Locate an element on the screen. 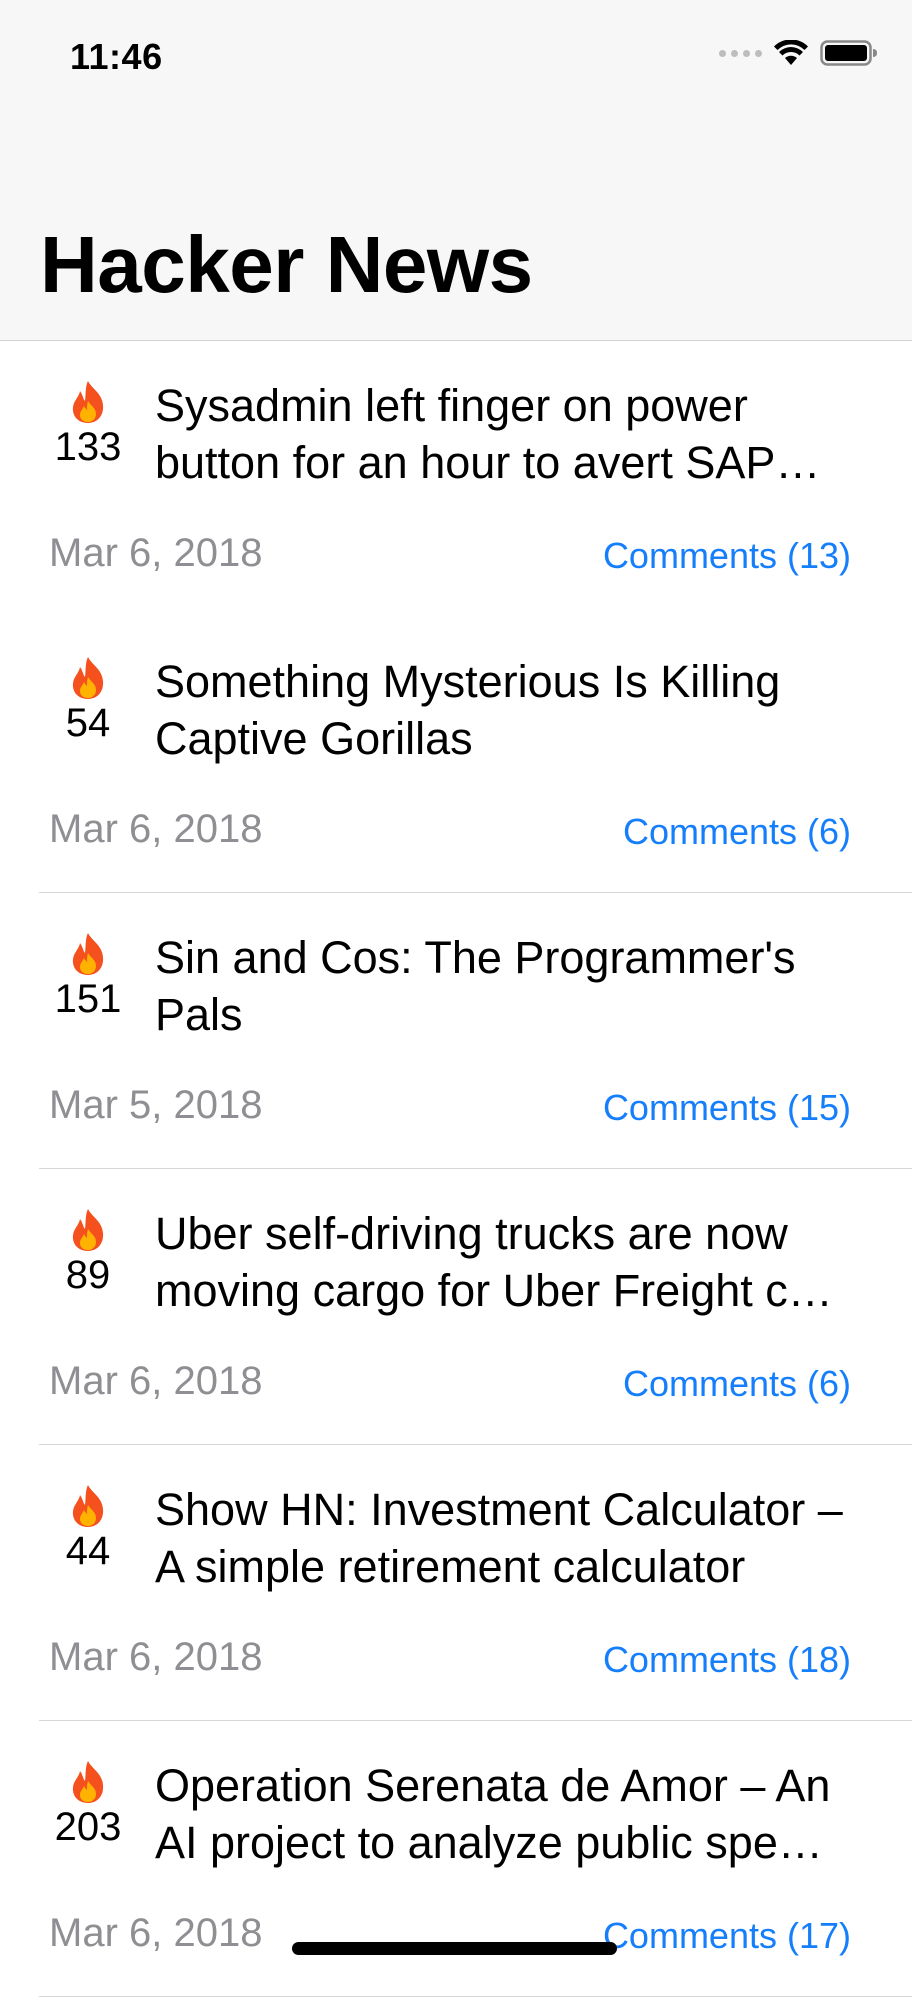 This screenshot has height=1997, width=912. score: 54 is located at coordinates (88, 723).